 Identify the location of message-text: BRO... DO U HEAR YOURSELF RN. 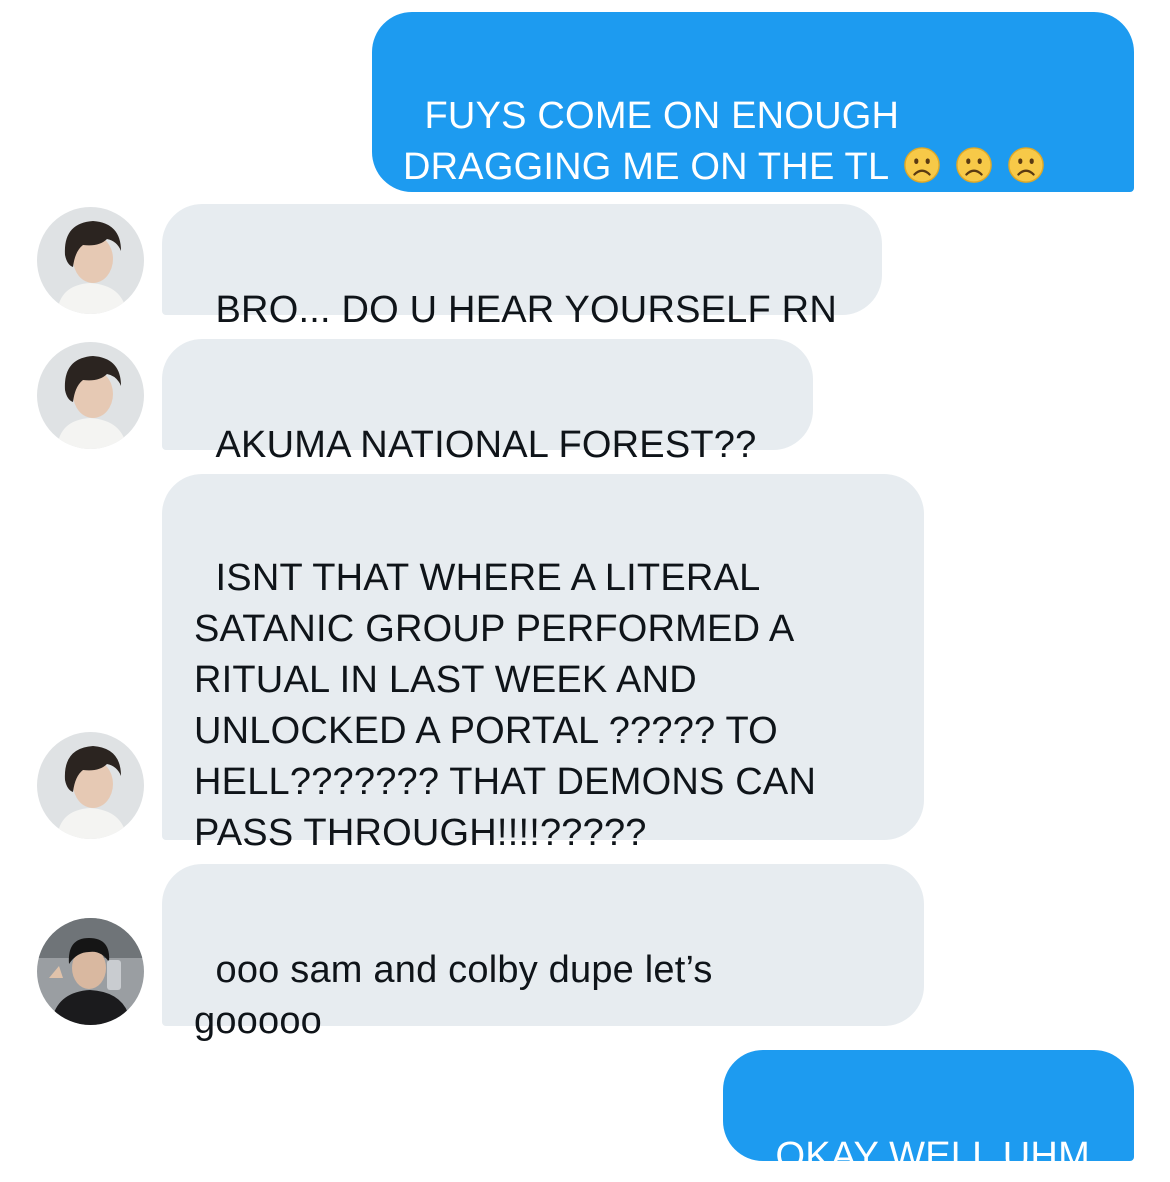
(526, 310).